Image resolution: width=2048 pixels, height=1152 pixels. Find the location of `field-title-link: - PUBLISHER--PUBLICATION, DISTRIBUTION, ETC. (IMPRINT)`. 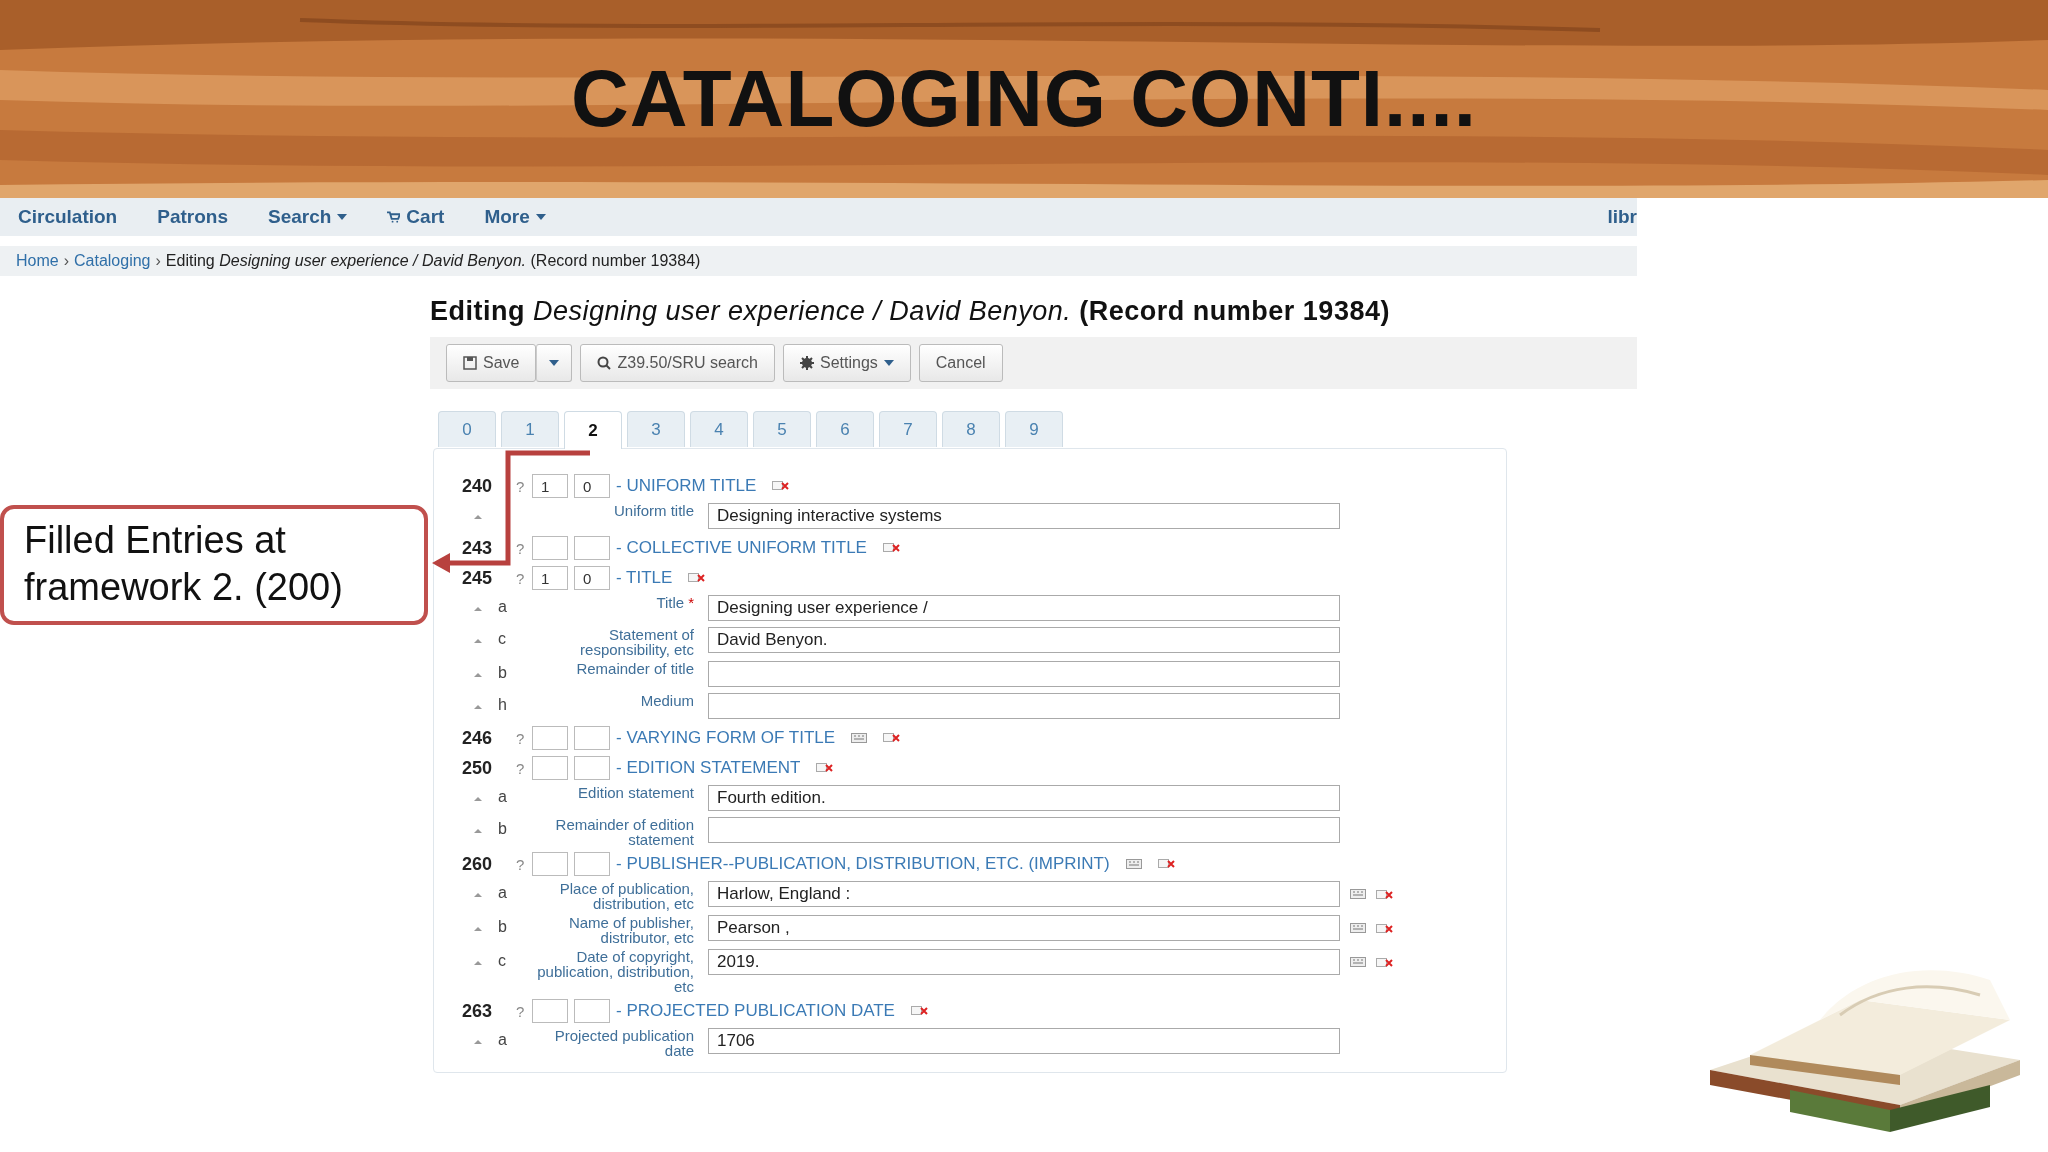

field-title-link: - PUBLISHER--PUBLICATION, DISTRIBUTION, ETC. (IMPRINT) is located at coordinates (863, 864).